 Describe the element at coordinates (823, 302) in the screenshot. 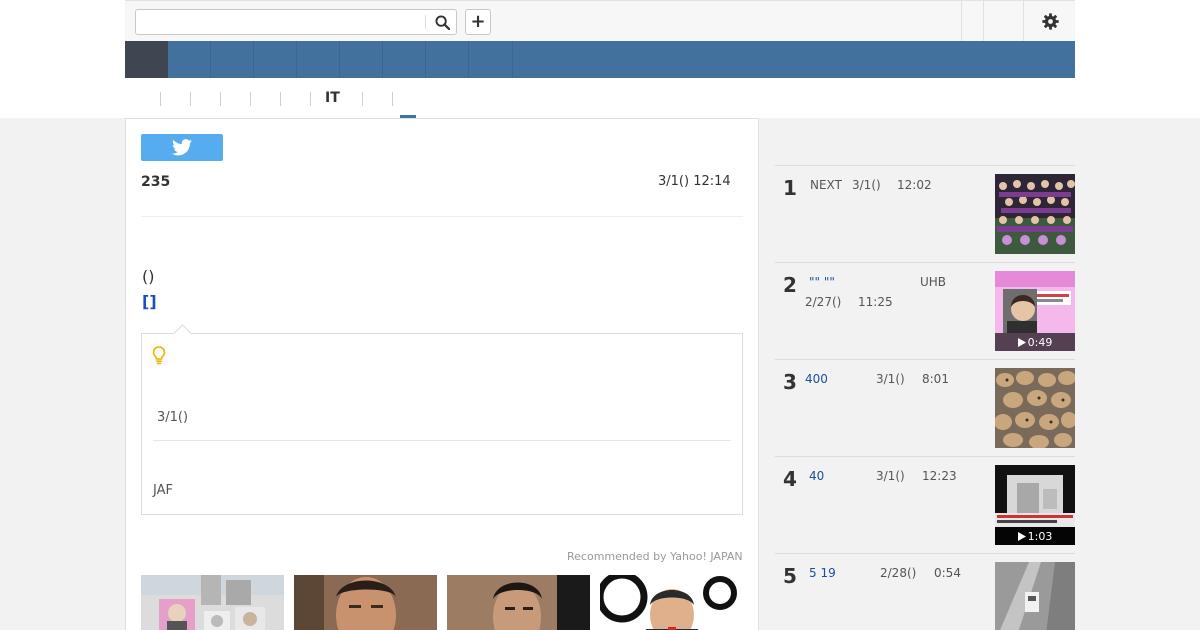

I see `rank-date: 2/27()` at that location.